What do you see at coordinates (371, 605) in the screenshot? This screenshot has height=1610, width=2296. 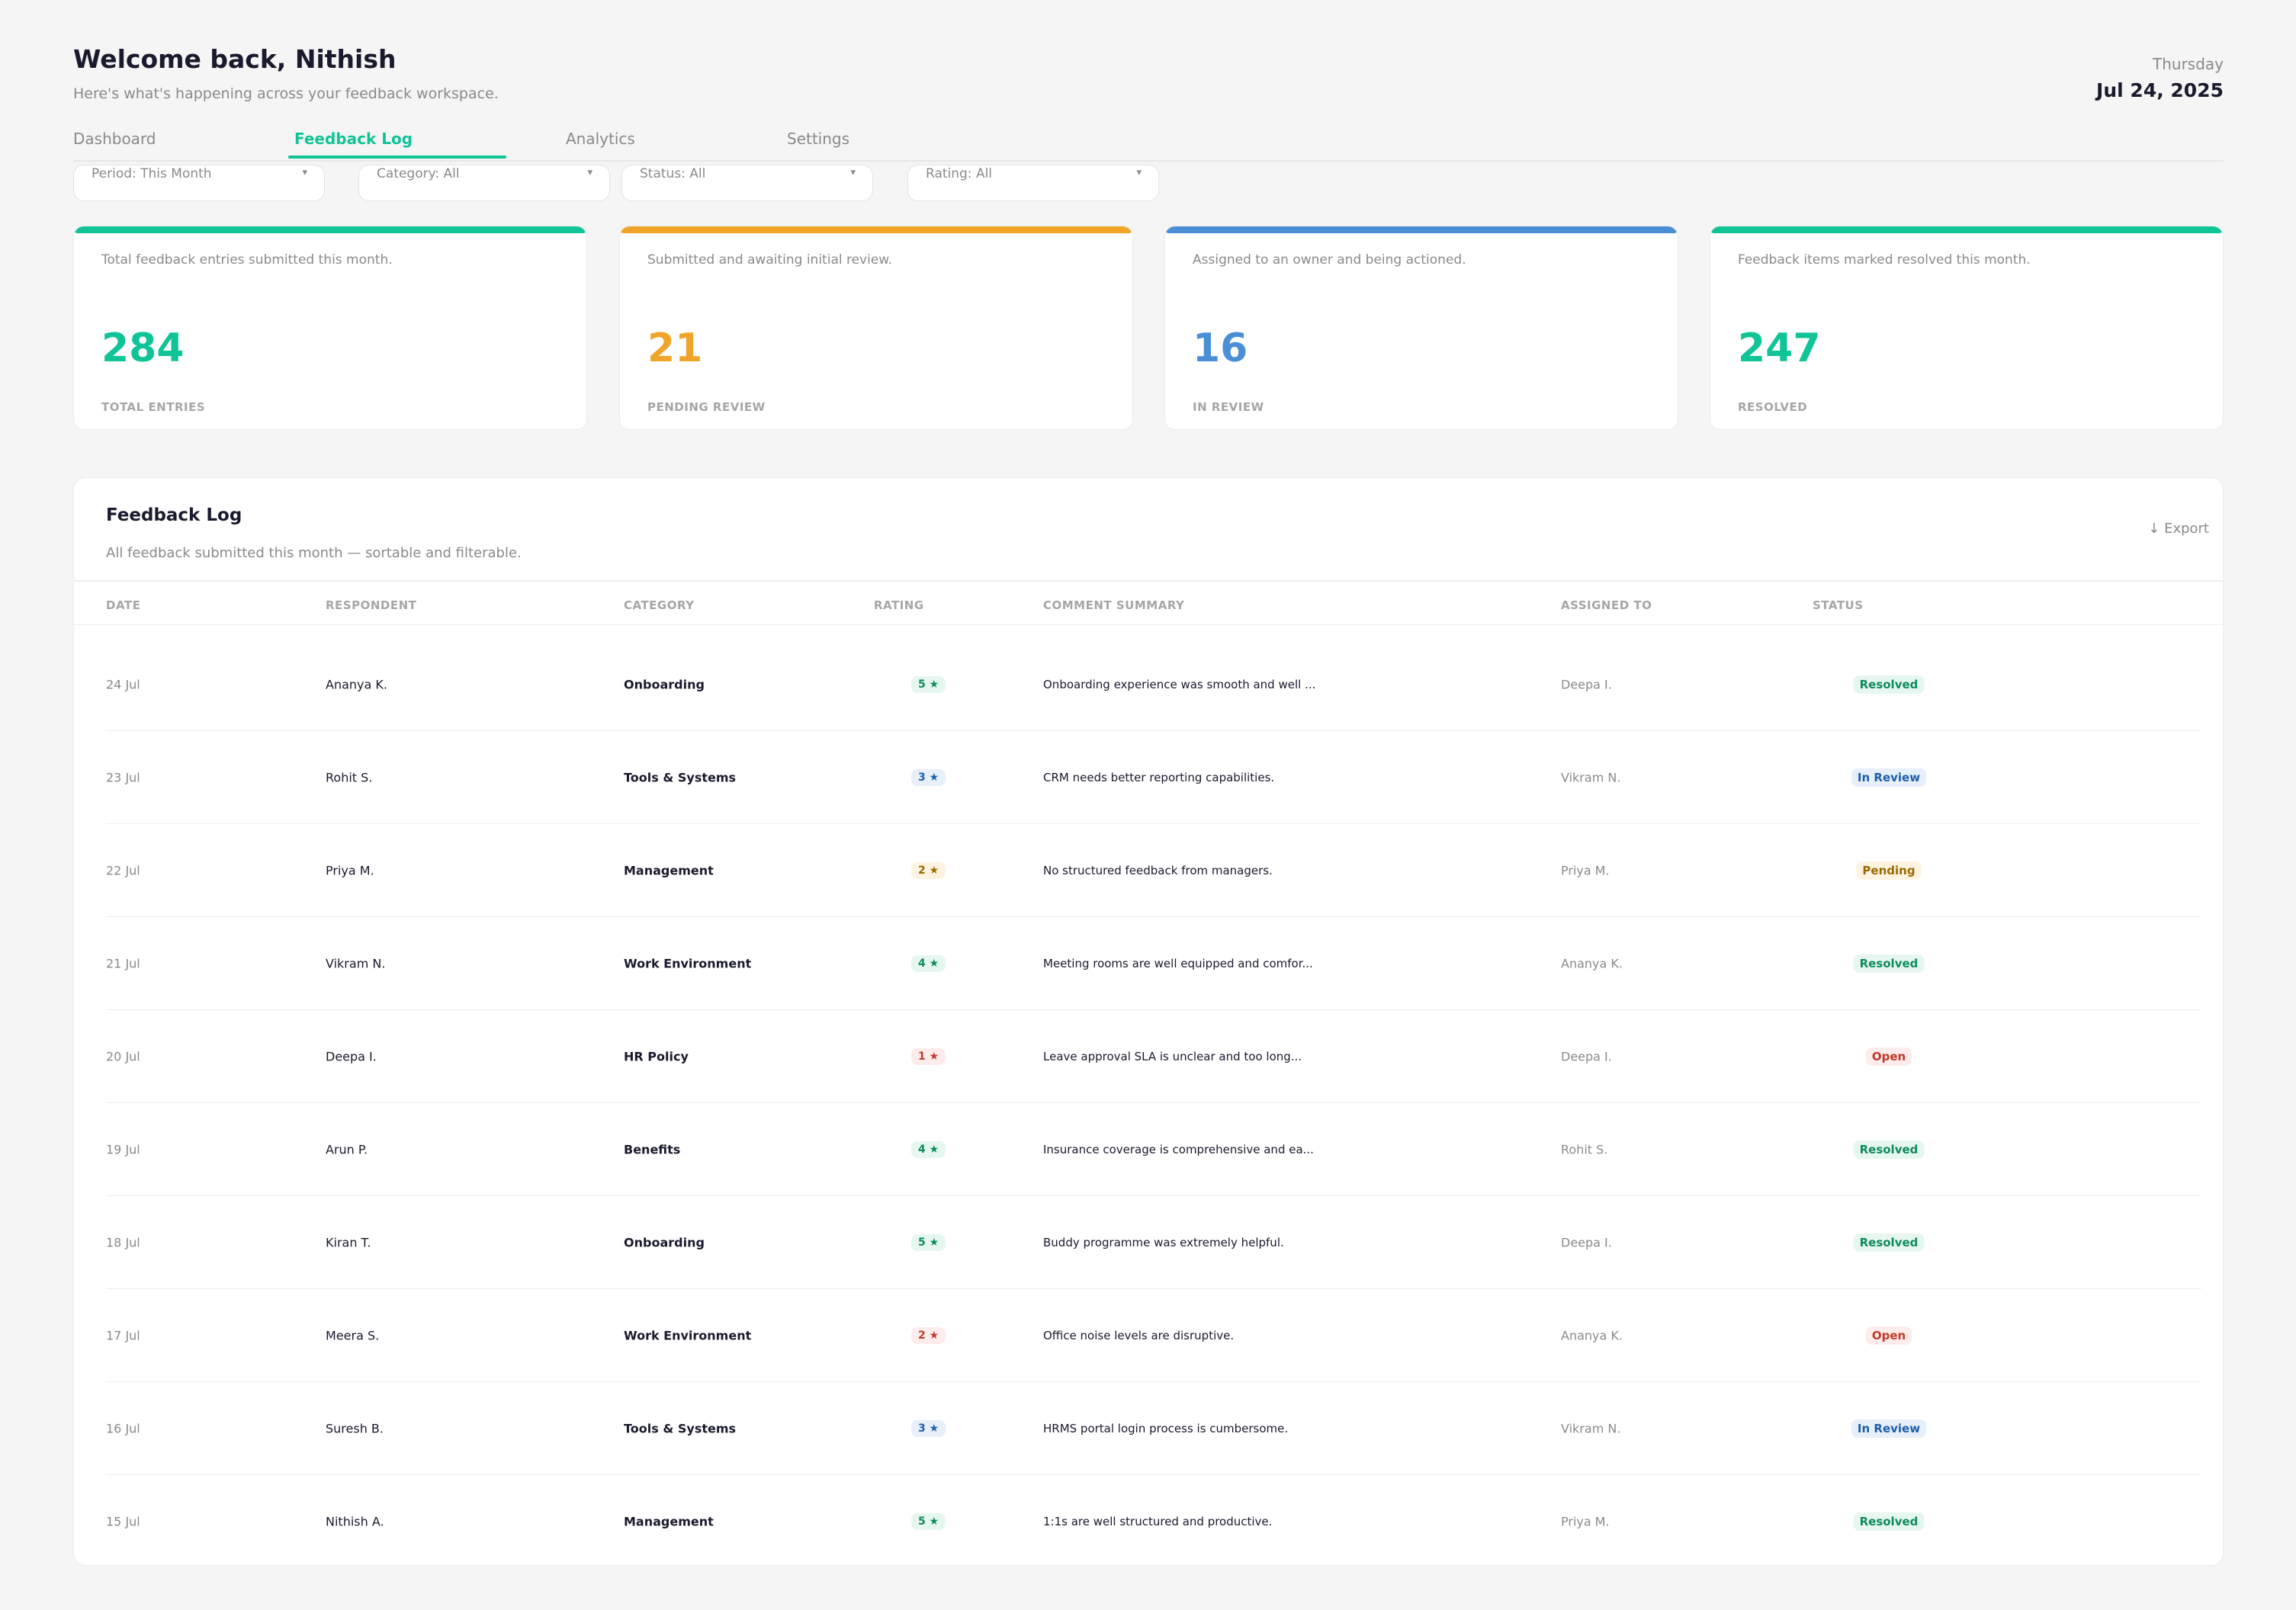 I see `column-header-respondent: RESPONDENT` at bounding box center [371, 605].